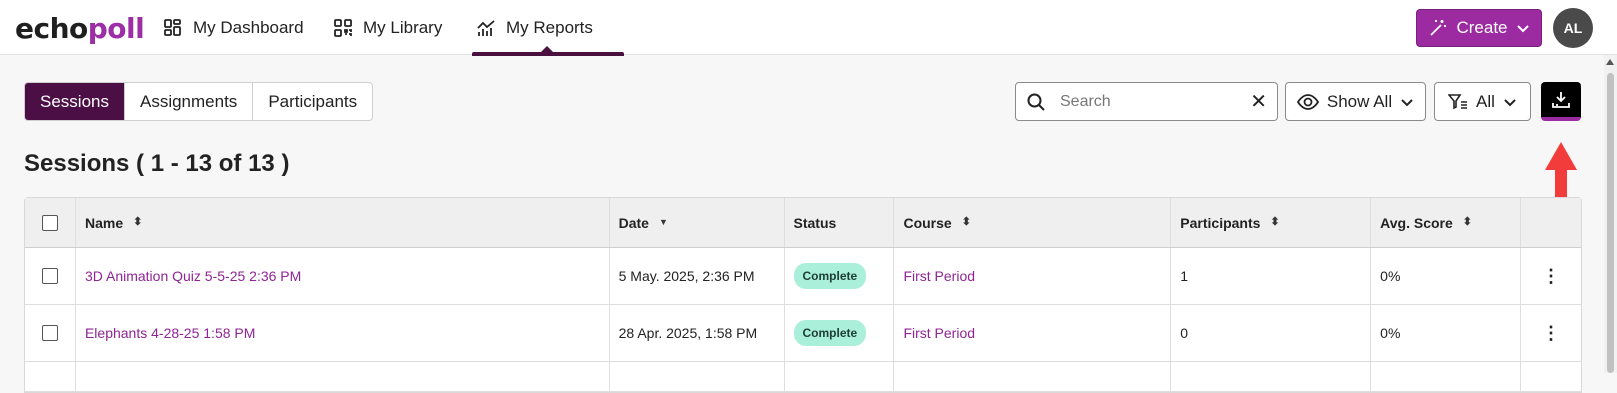  I want to click on show-all-dropdown: Show All, so click(1355, 101).